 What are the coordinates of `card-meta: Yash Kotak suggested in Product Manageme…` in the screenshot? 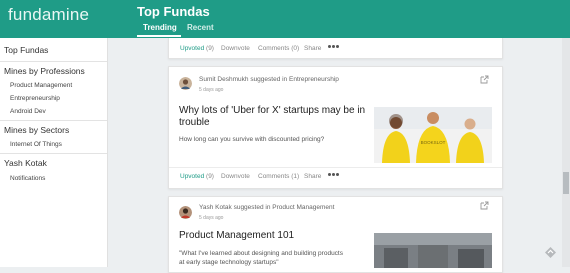 It's located at (266, 207).